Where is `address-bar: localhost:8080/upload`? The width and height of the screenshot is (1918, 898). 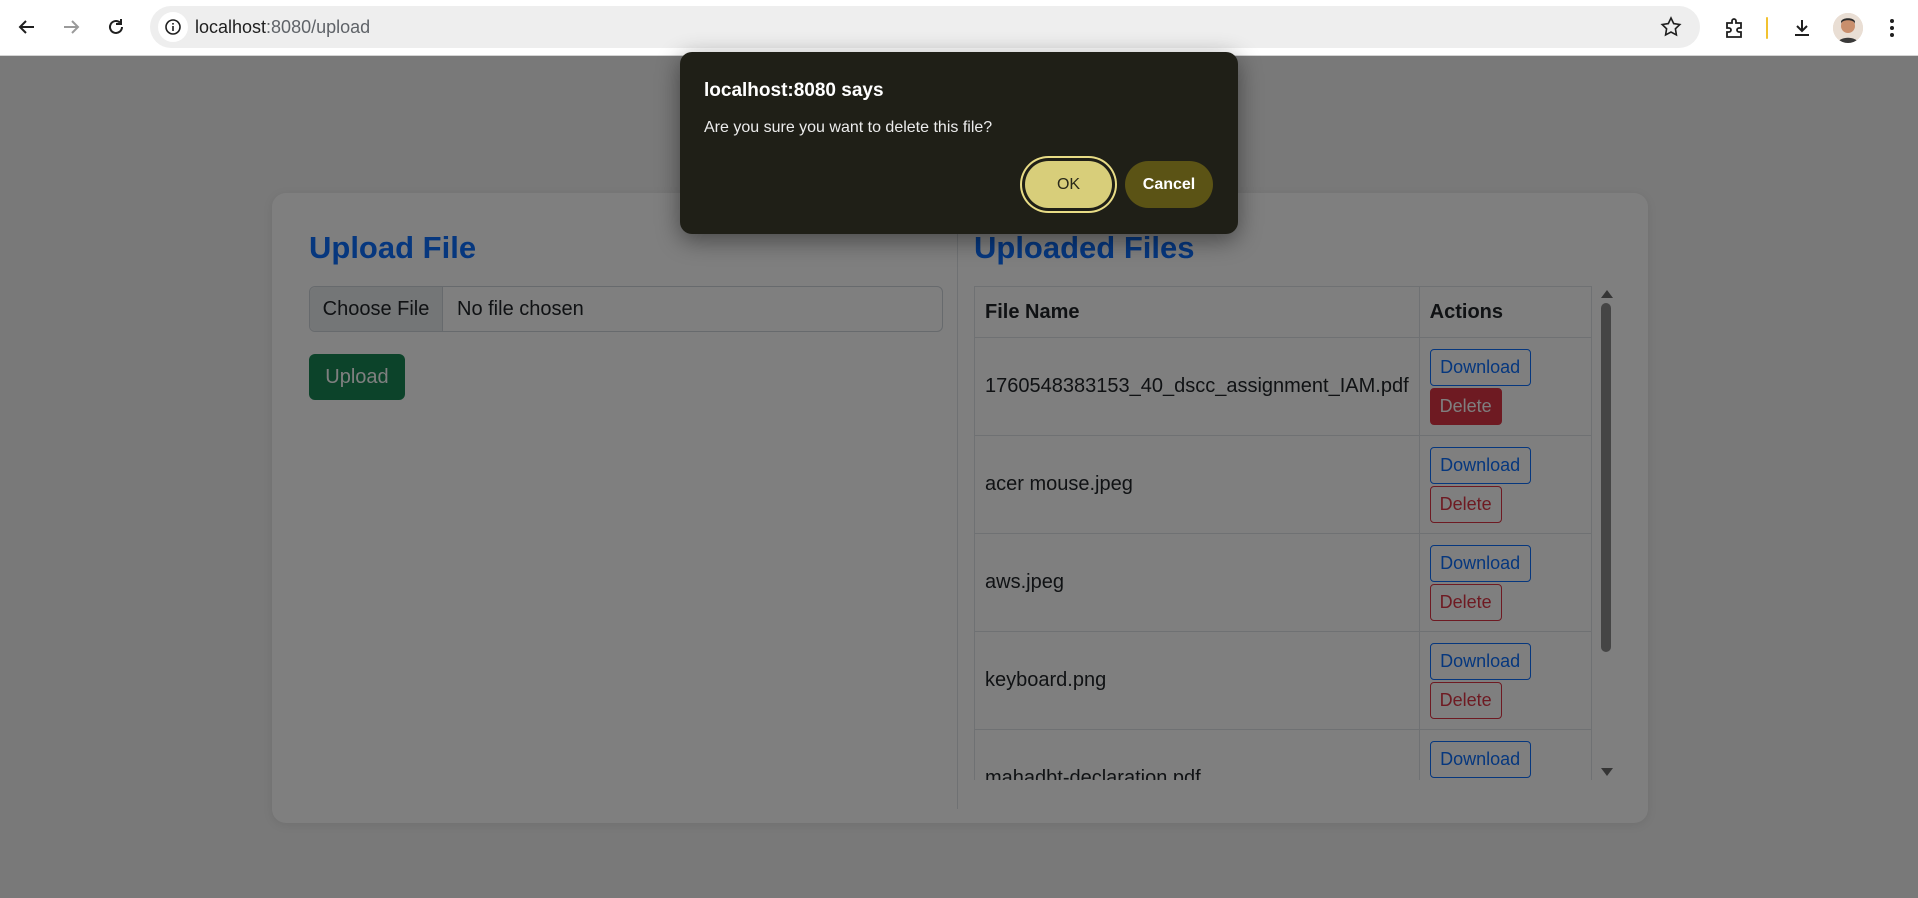 address-bar: localhost:8080/upload is located at coordinates (925, 27).